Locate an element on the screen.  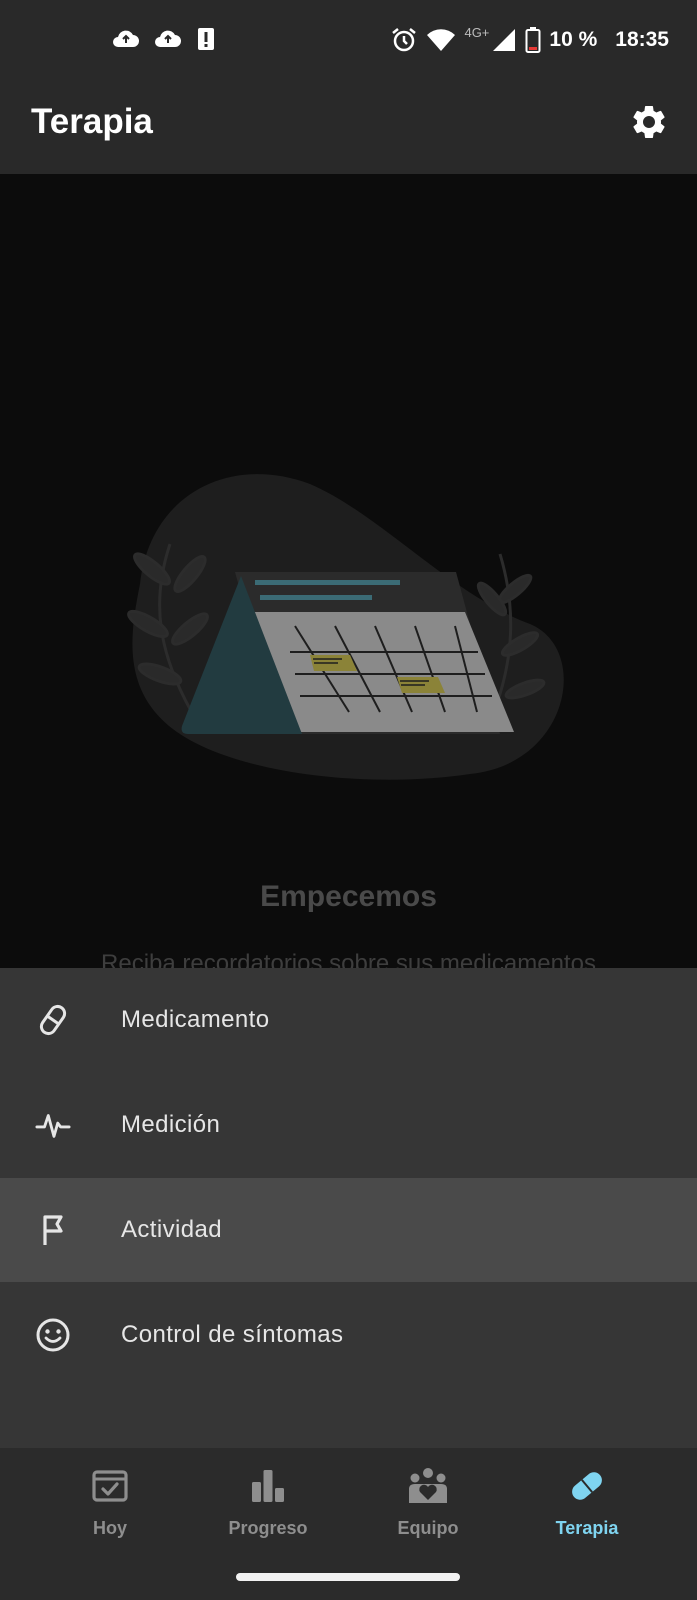
notification-icons is located at coordinates (164, 39).